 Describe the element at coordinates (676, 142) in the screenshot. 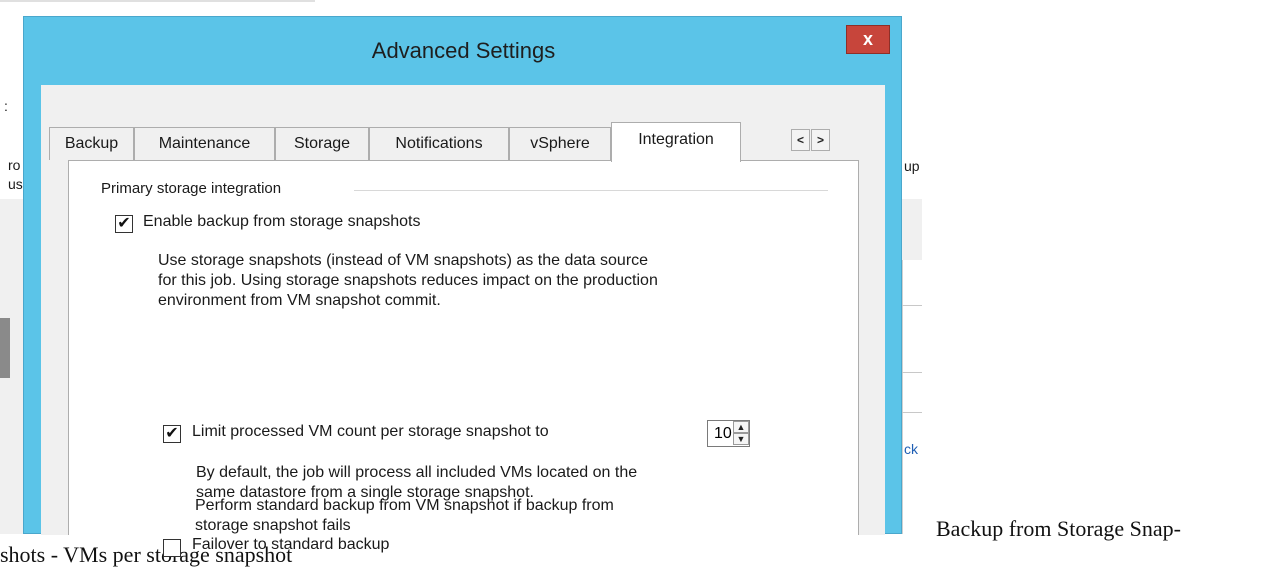

I see `tab-integration: Integration` at that location.